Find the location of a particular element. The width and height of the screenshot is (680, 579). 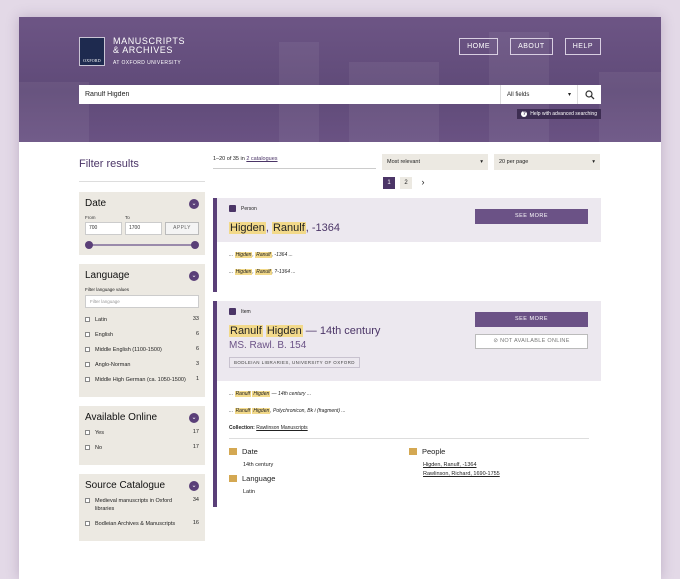

not-available-online-badge: ⊘ NOT AVAILABLE ONLINE is located at coordinates (531, 341).